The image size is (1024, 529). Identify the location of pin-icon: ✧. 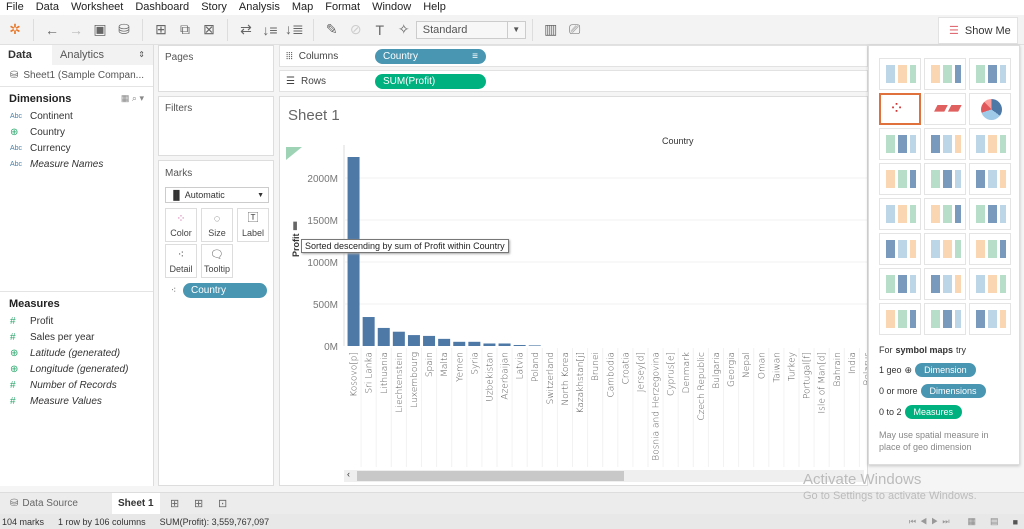
(404, 30).